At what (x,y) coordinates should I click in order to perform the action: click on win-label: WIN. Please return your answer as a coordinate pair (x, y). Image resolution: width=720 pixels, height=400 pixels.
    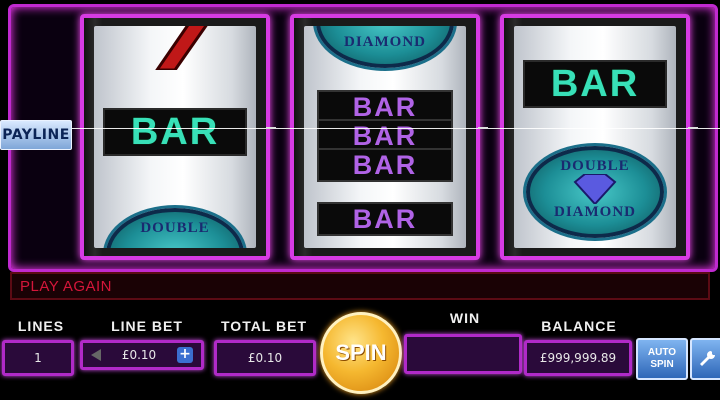
    Looking at the image, I should click on (465, 318).